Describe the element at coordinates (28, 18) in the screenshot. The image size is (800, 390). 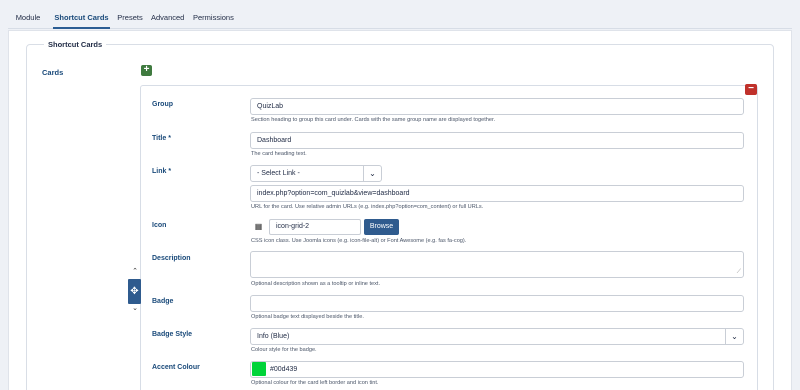
I see `tab-module: Module` at that location.